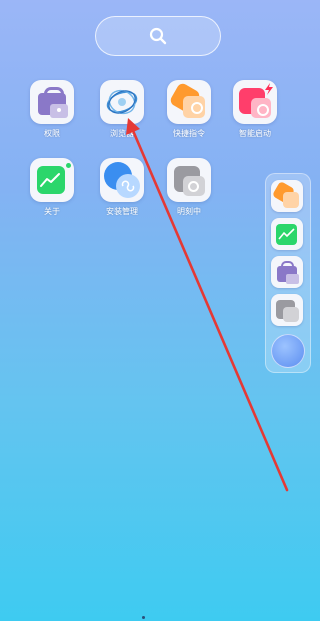 Image resolution: width=320 pixels, height=621 pixels. Describe the element at coordinates (189, 102) in the screenshot. I see `shortcut-hex-icon` at that location.